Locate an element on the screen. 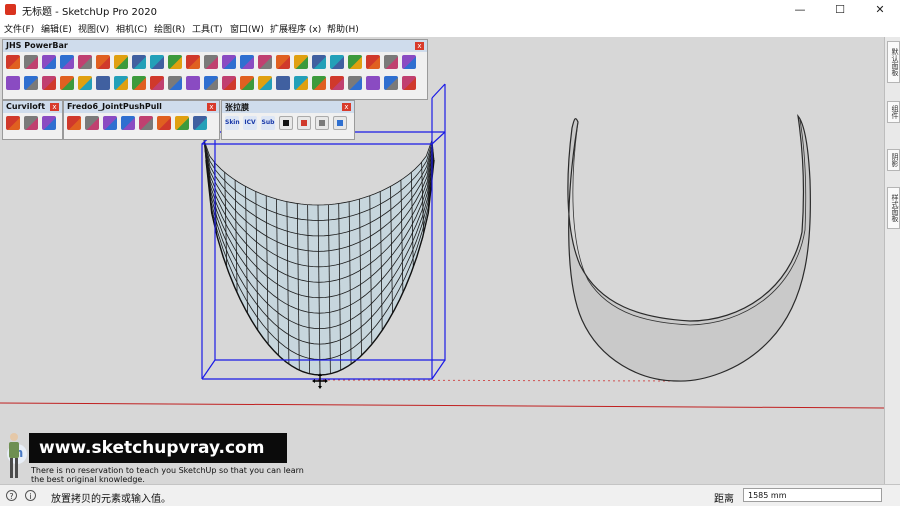  menu-tools: 工具(T) is located at coordinates (207, 28).